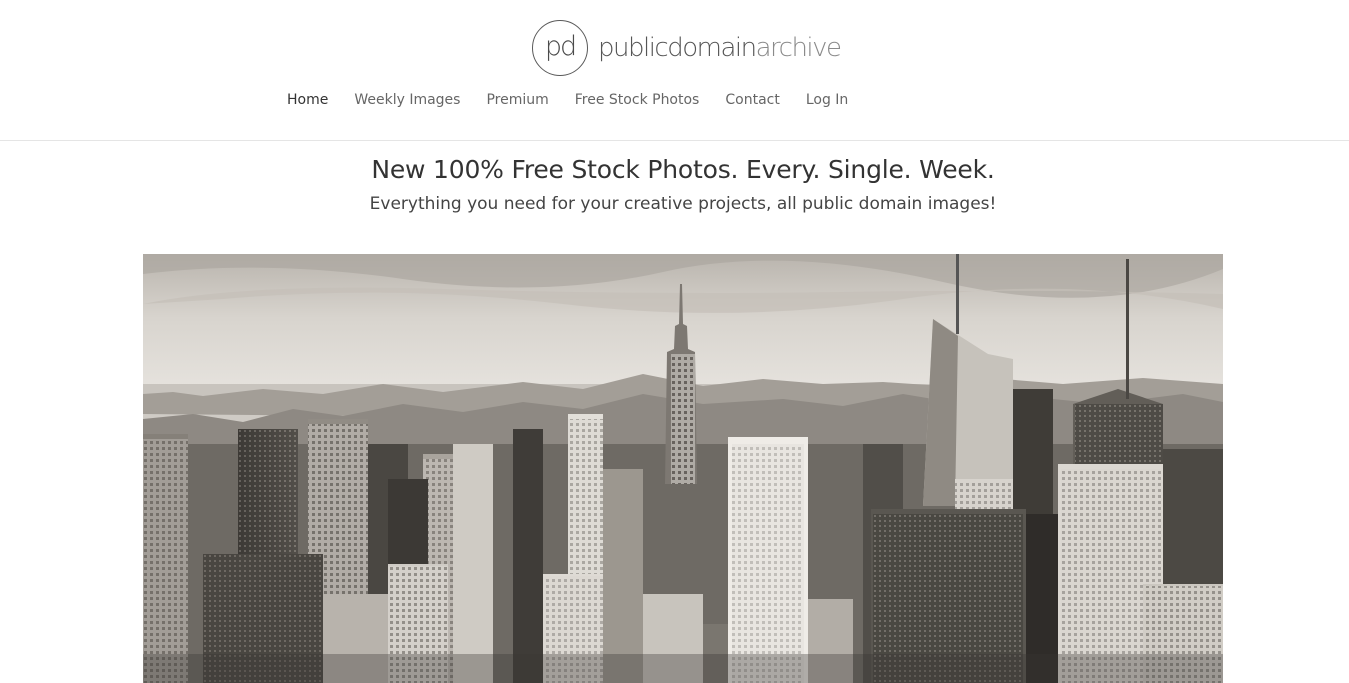 This screenshot has width=1349, height=683. I want to click on logo-wordmark: publicdomainarchive, so click(720, 48).